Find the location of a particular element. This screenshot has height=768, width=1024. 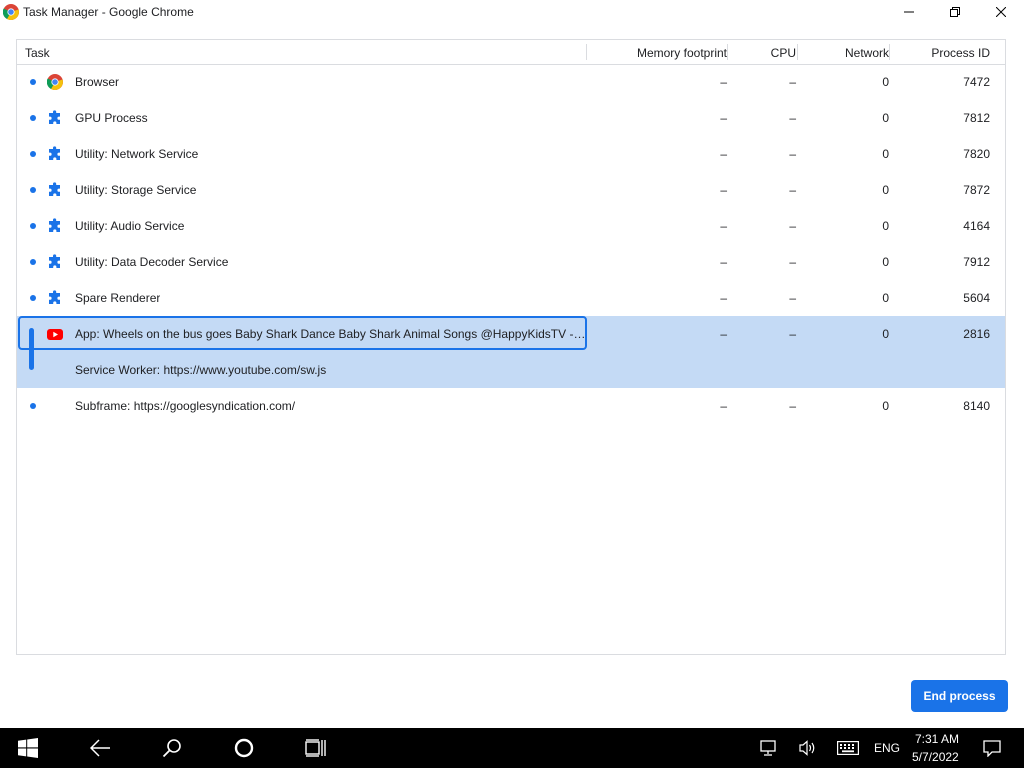

minimize-button is located at coordinates (909, 12).